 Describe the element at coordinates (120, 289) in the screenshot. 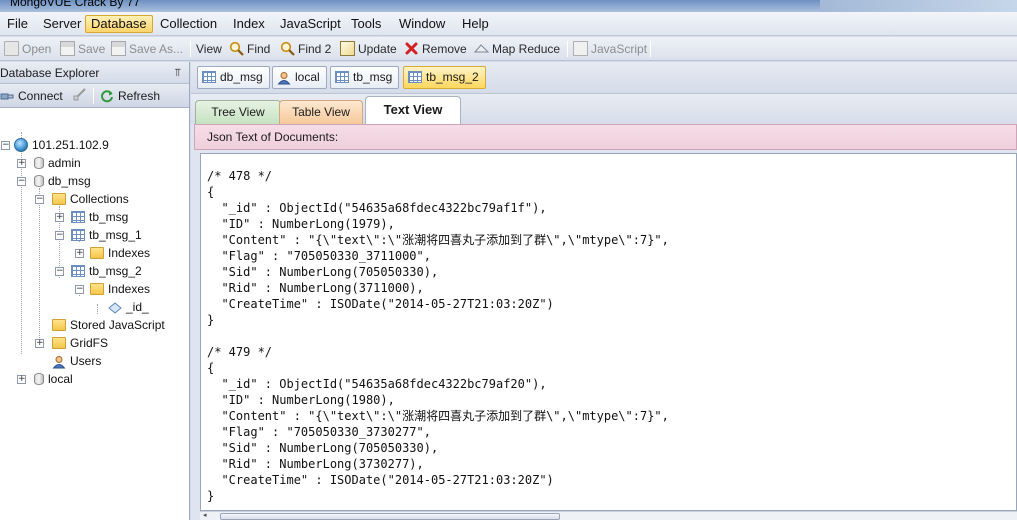

I see `tree-indexes-tb_msg_2: Indexes` at that location.